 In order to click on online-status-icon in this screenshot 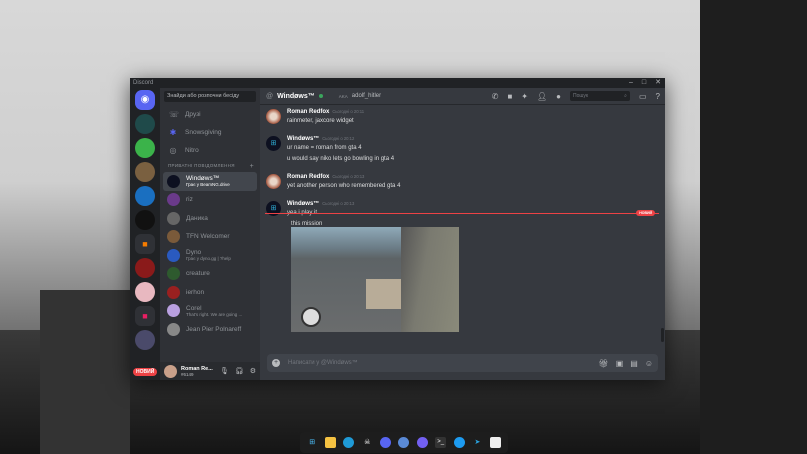, I will do `click(320, 96)`.